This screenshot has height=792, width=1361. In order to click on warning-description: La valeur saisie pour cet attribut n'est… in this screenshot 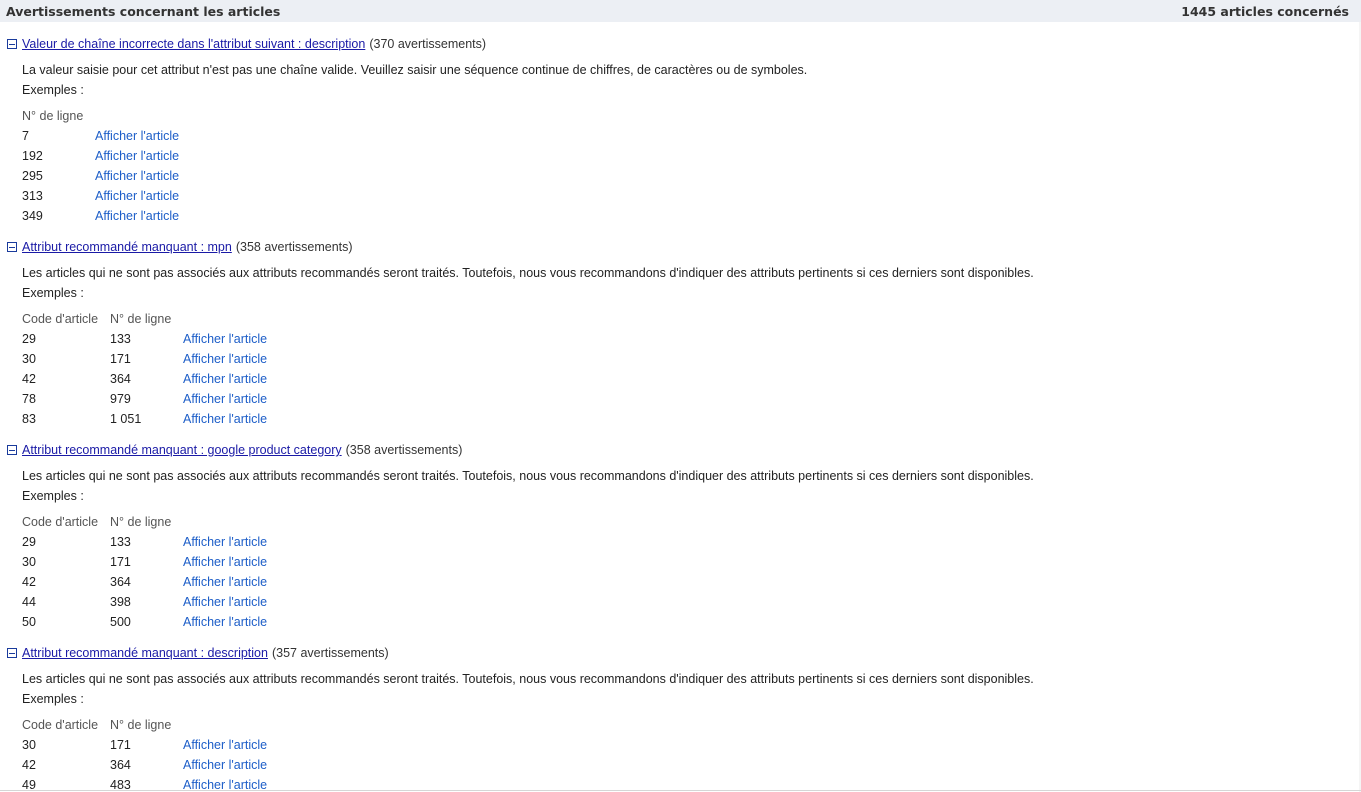, I will do `click(415, 70)`.